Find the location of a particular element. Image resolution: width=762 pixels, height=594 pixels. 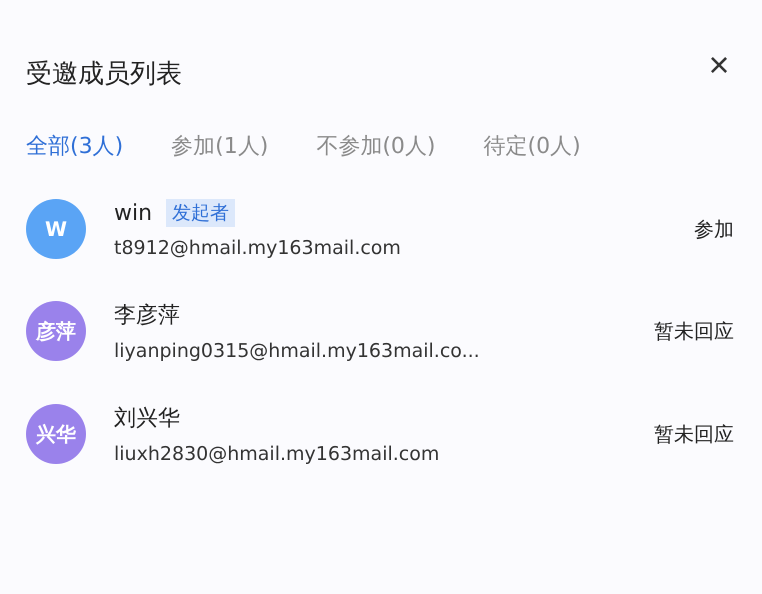

filter-tab: 待定(0人) is located at coordinates (532, 146).